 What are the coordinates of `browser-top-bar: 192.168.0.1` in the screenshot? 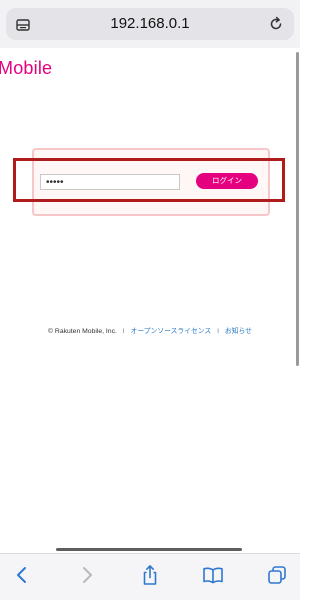 It's located at (150, 24).